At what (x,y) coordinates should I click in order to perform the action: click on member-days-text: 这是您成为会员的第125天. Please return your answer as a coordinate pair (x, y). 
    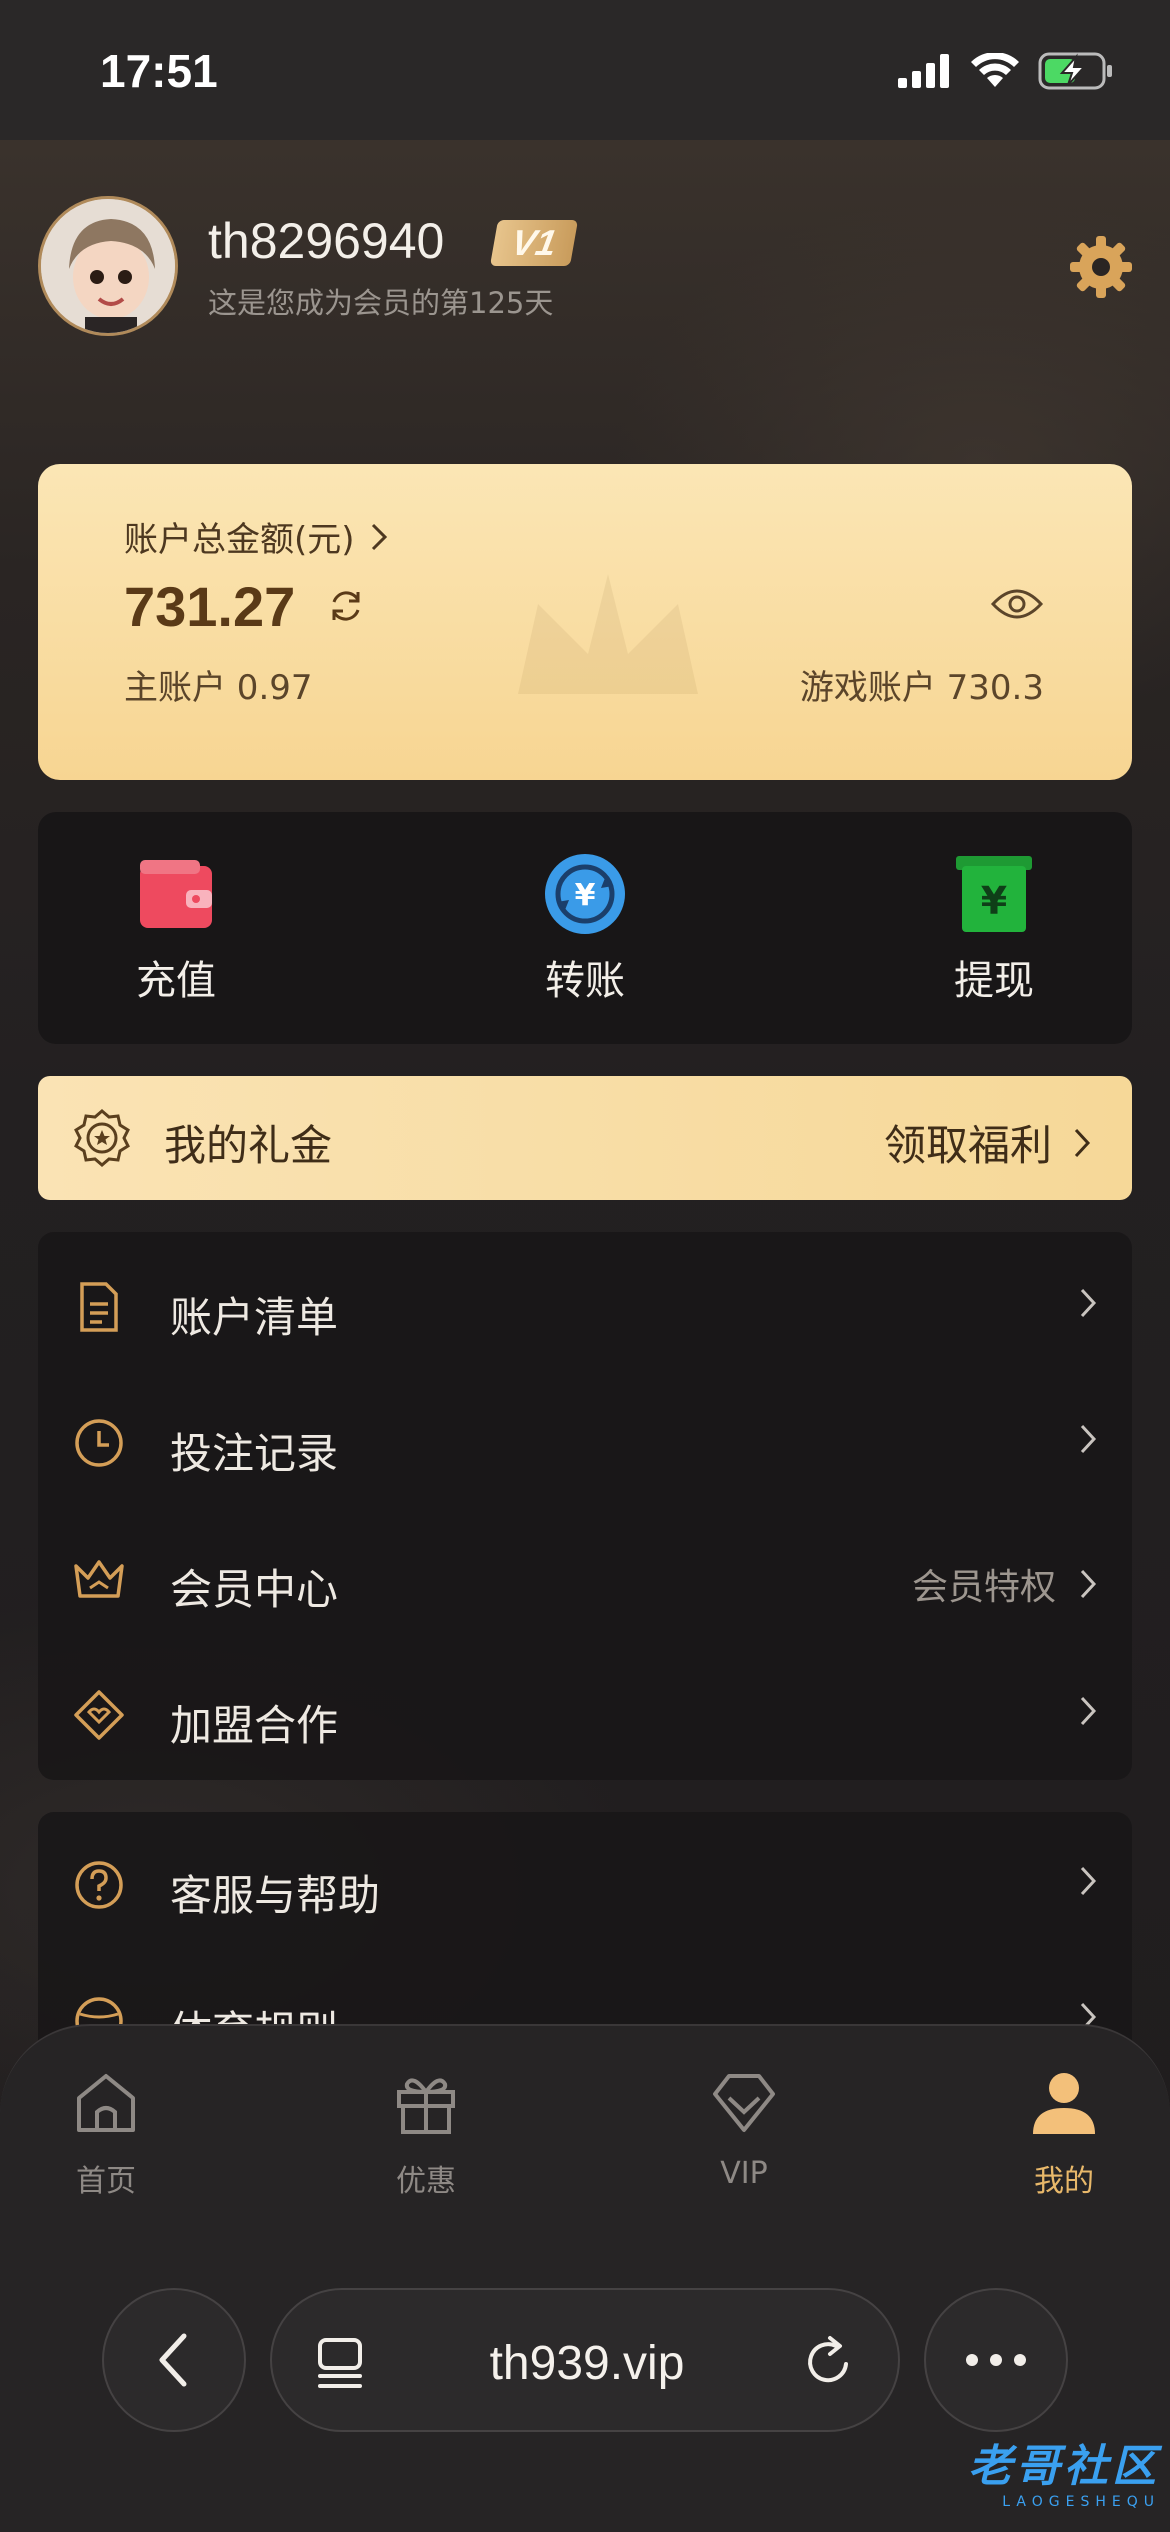
    Looking at the image, I should click on (381, 303).